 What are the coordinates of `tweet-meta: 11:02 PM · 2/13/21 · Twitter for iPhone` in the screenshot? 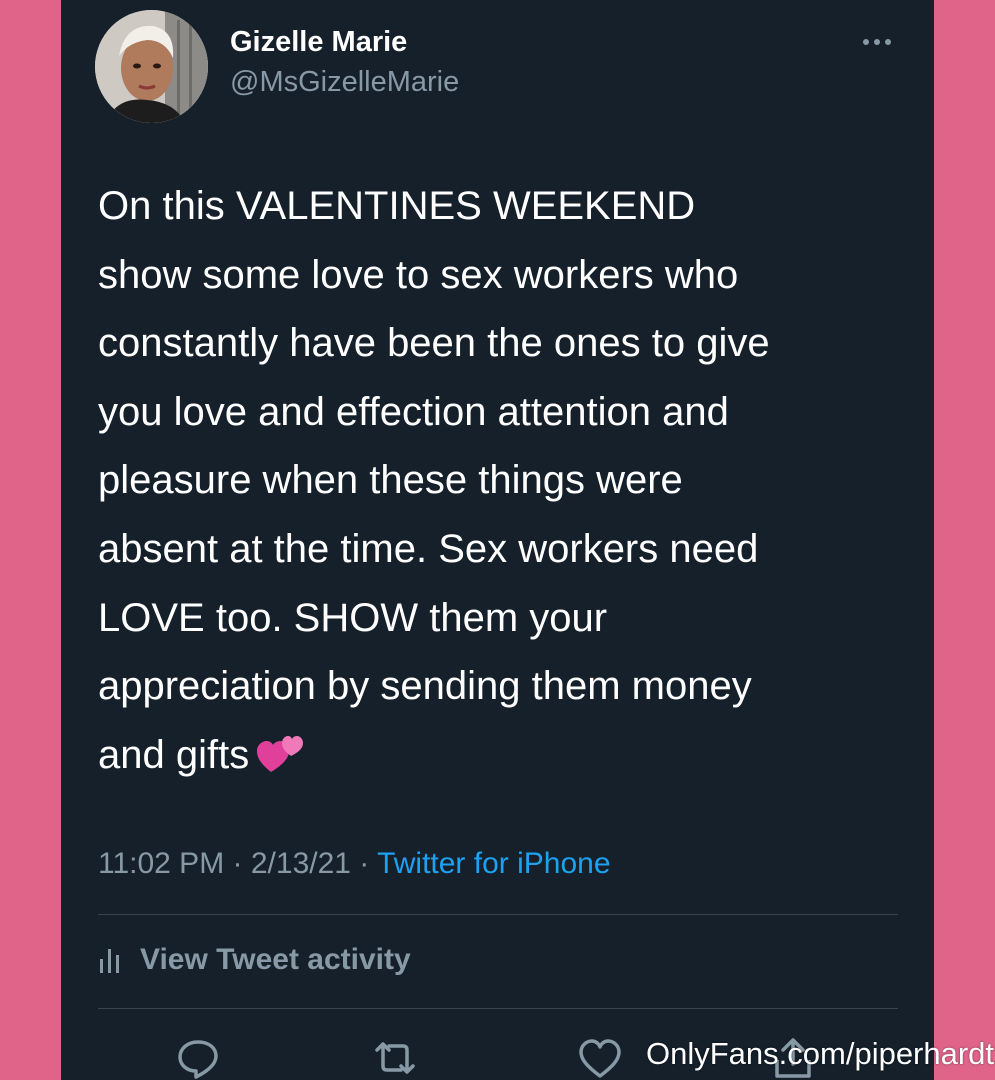 It's located at (354, 864).